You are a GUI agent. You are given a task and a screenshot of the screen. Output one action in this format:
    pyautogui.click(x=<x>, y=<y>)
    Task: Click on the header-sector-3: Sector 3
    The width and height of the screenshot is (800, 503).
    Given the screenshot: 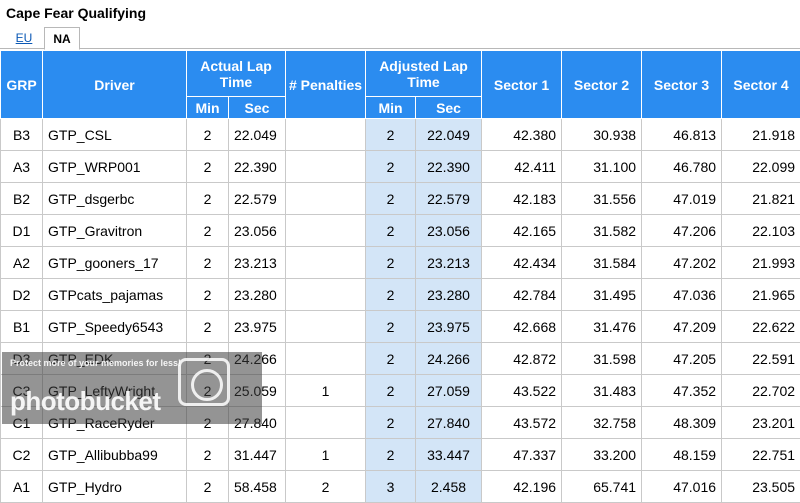 What is the action you would take?
    pyautogui.click(x=682, y=84)
    